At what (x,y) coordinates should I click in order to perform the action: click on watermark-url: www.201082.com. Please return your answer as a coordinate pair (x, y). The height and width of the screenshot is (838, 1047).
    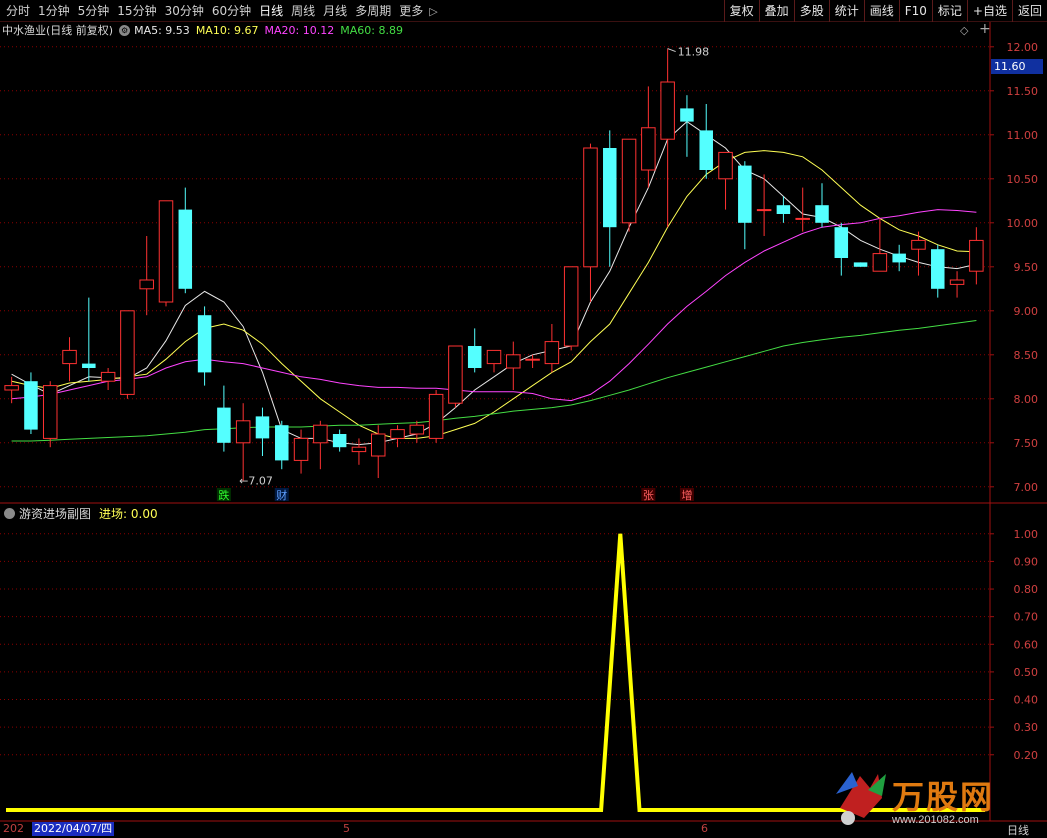
    Looking at the image, I should click on (935, 820).